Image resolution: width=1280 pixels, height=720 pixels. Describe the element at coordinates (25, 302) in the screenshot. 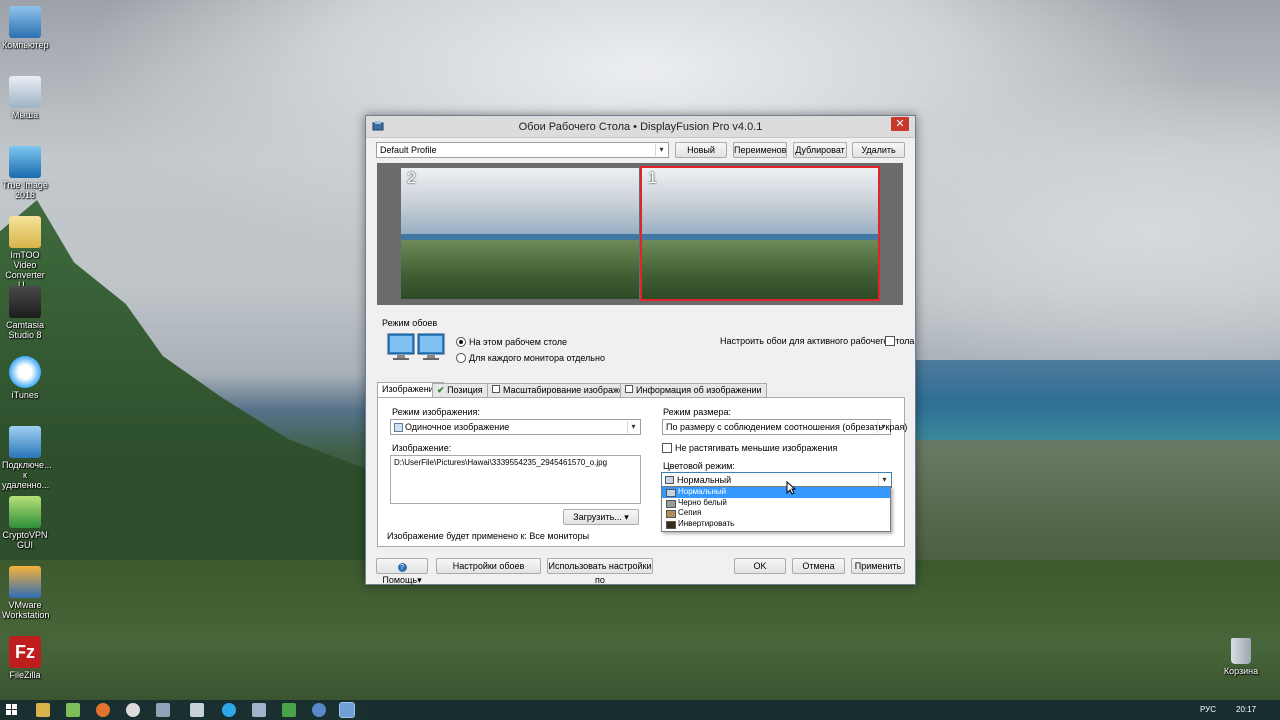

I see `camtasia-icon` at that location.